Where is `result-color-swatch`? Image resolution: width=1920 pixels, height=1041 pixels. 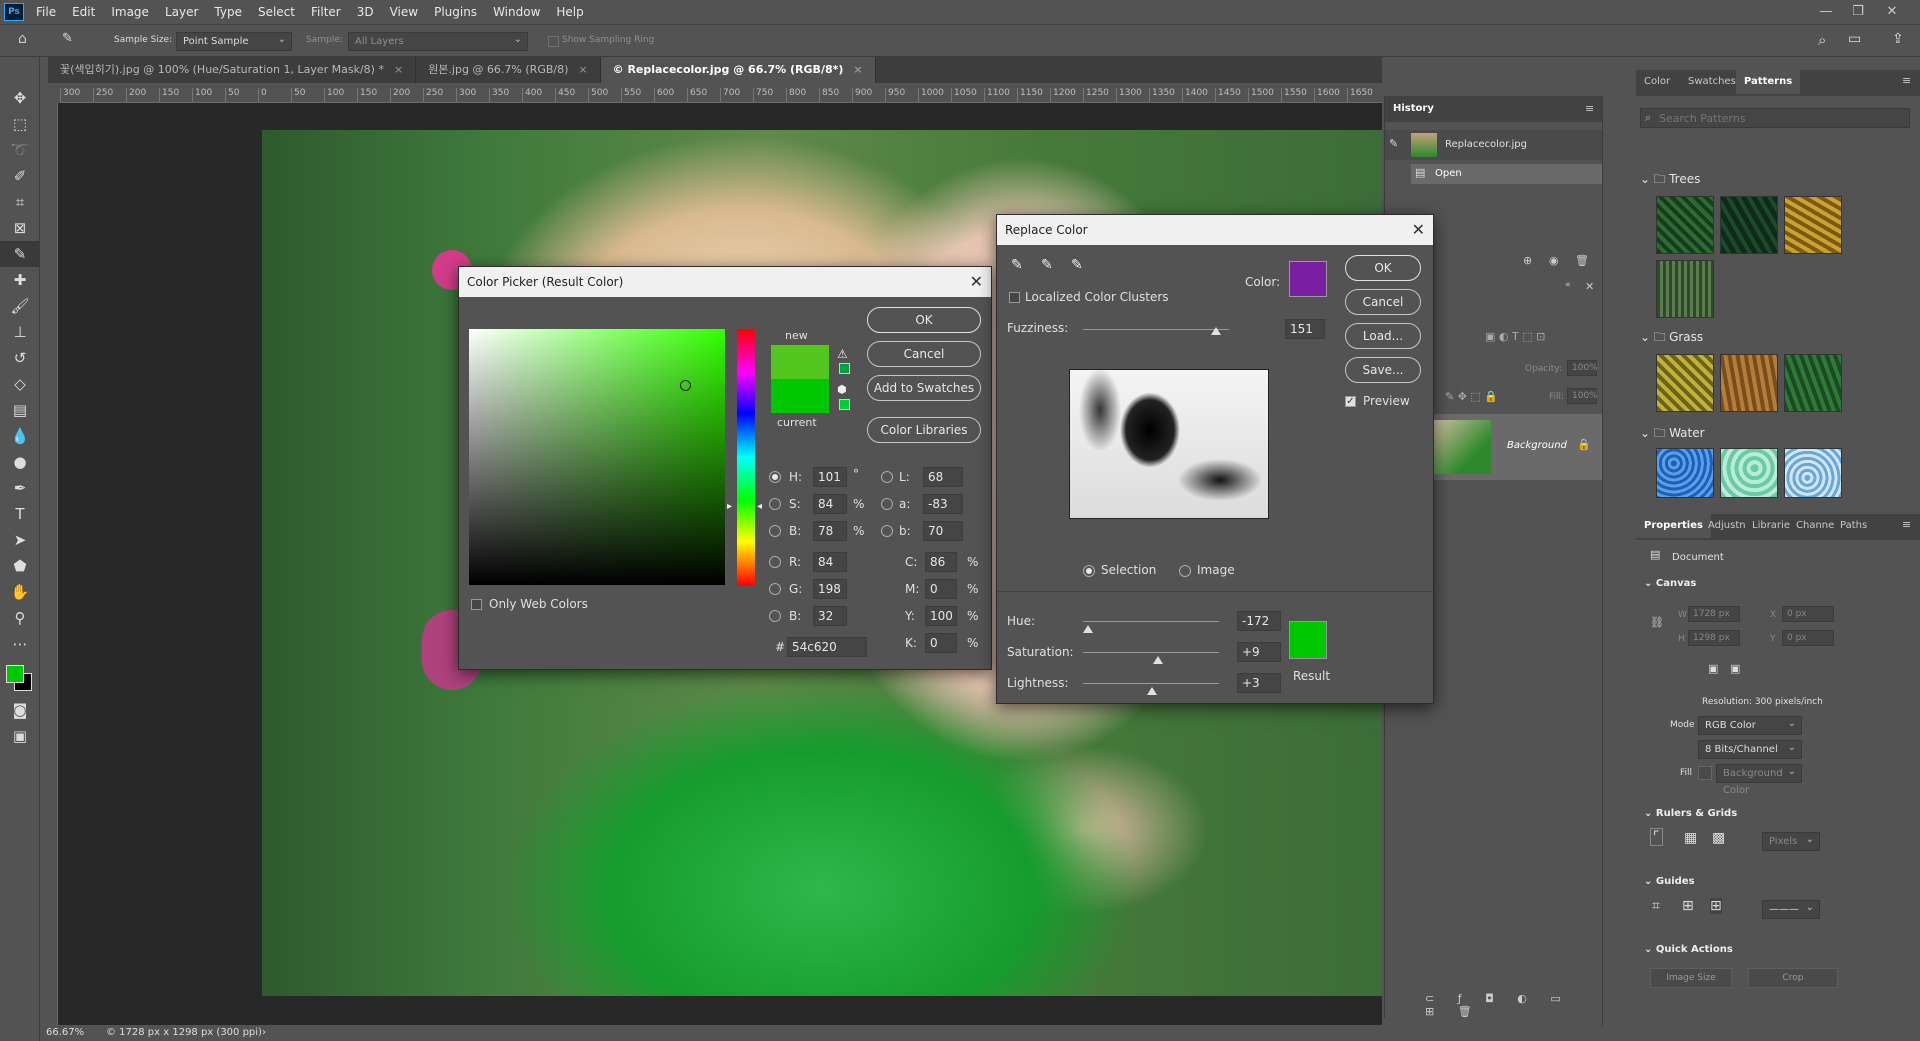 result-color-swatch is located at coordinates (1308, 640).